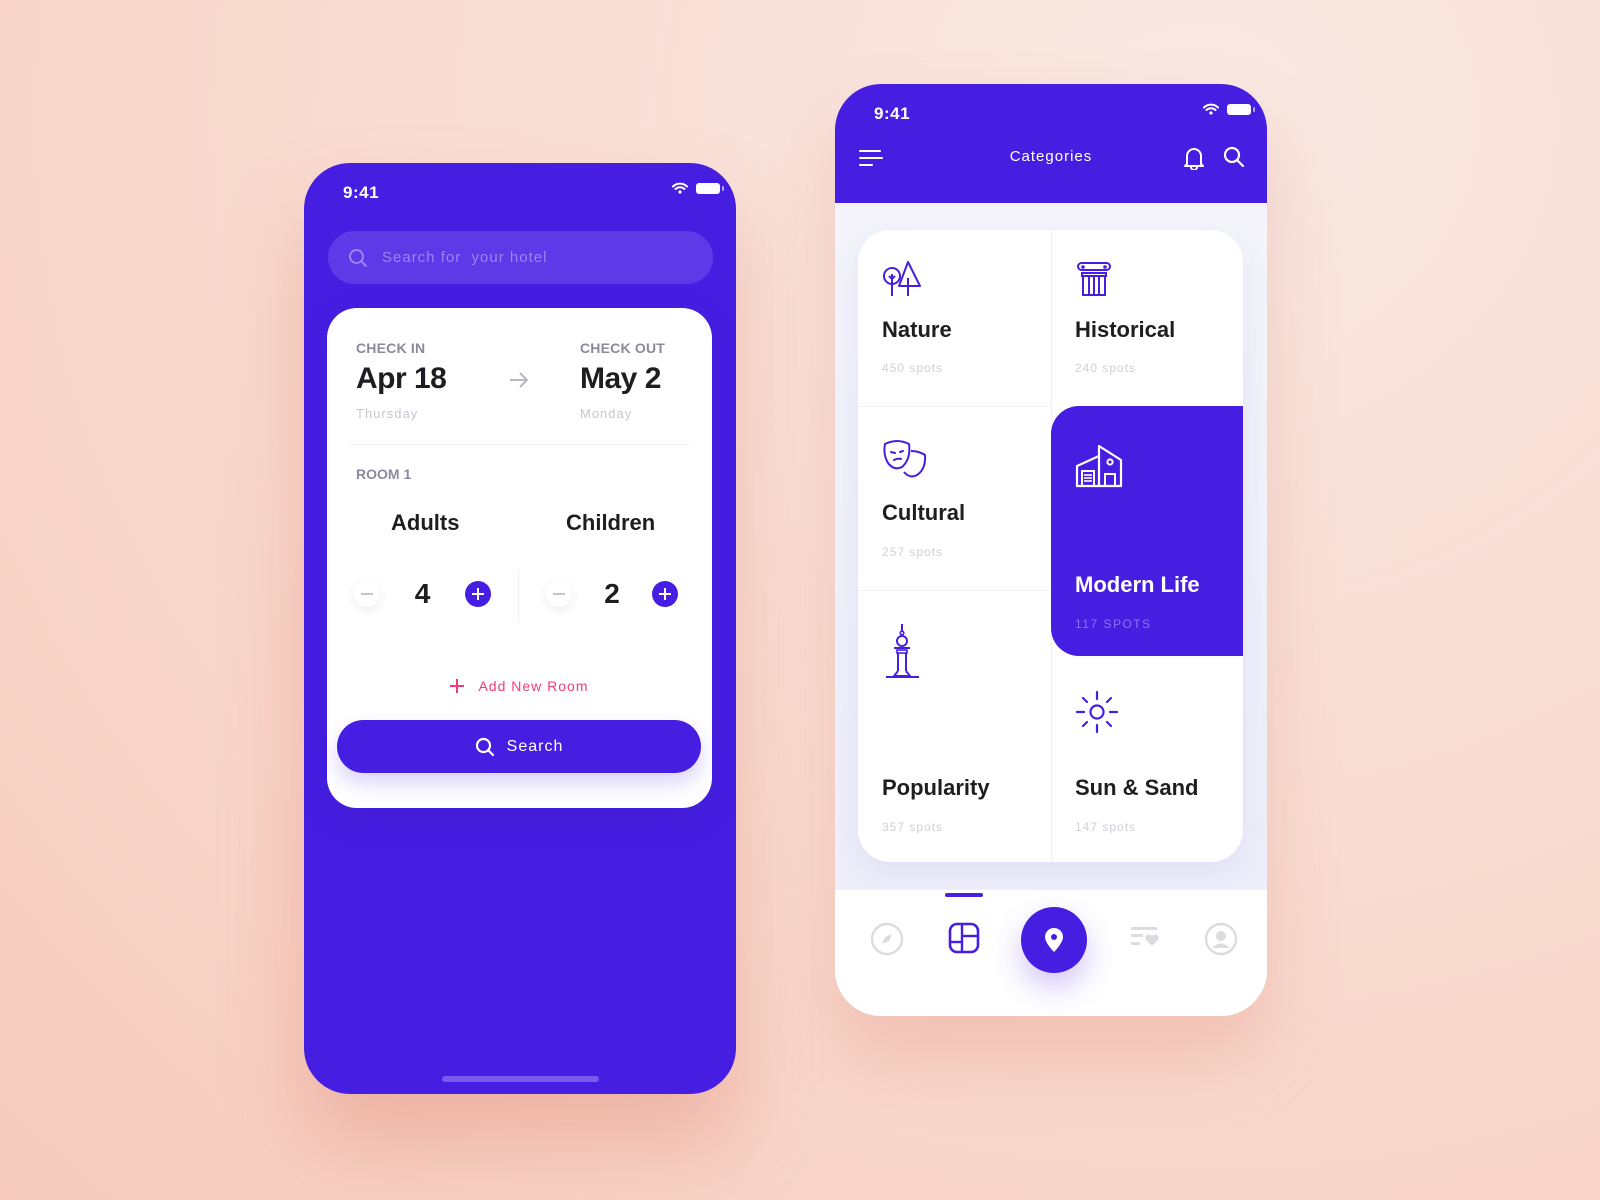 The image size is (1600, 1200). Describe the element at coordinates (913, 552) in the screenshot. I see `category-count: 257 spots` at that location.